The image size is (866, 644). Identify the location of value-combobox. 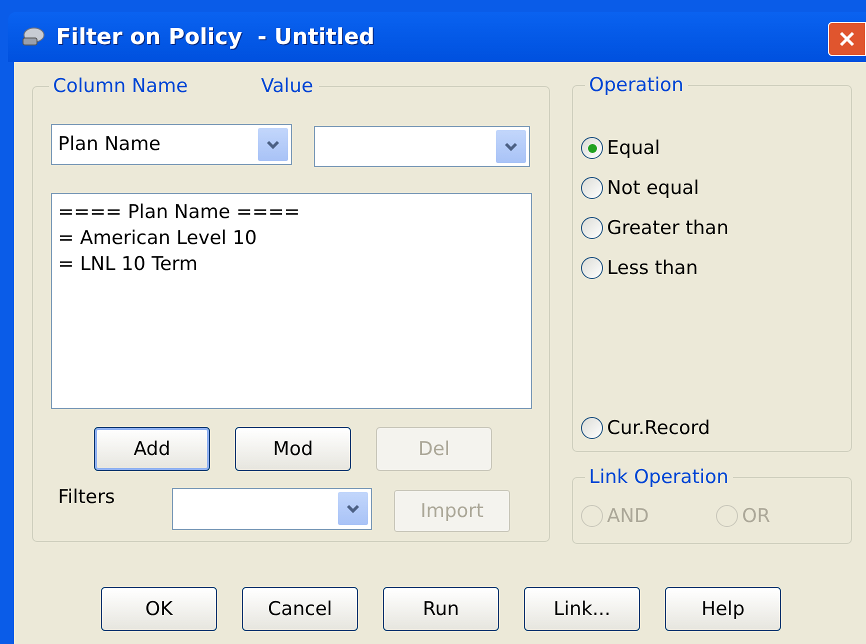
(422, 146).